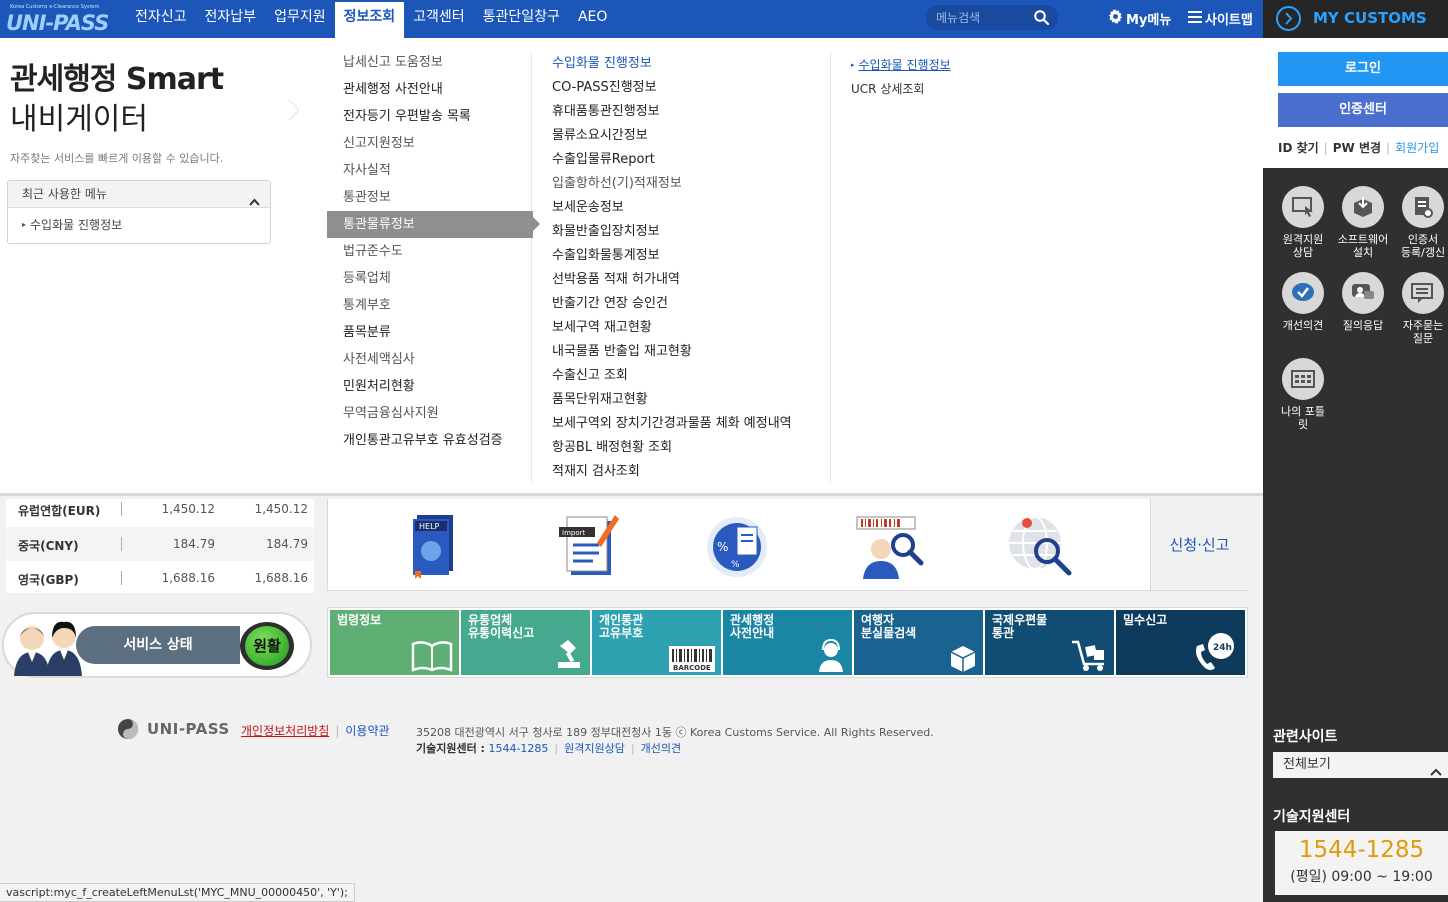  I want to click on collapse-sidebar-button, so click(1288, 18).